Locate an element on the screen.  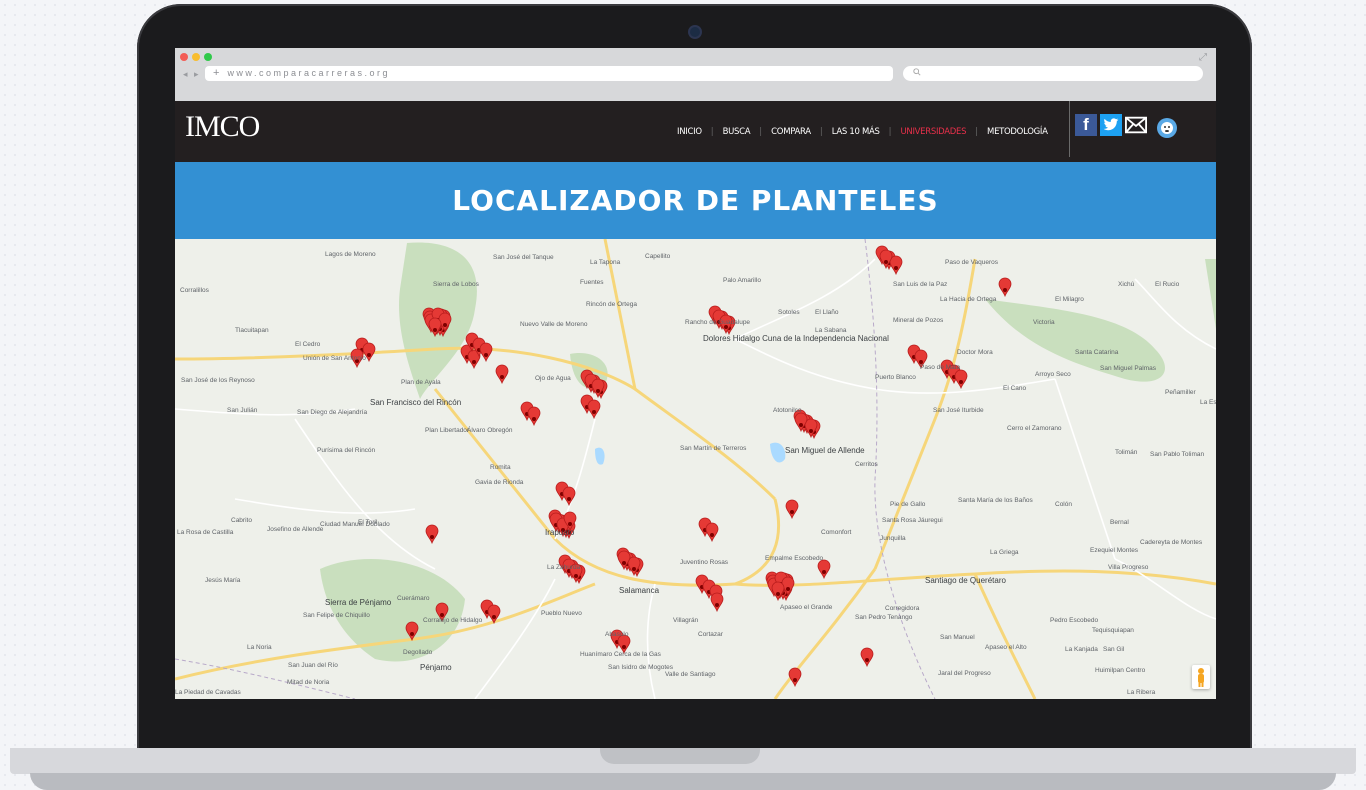
nav-compara: COMPARA is located at coordinates (791, 132).